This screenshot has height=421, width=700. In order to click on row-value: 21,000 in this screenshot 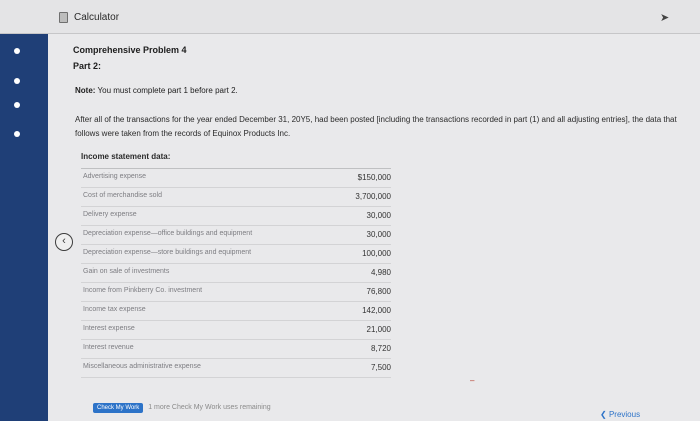, I will do `click(378, 329)`.